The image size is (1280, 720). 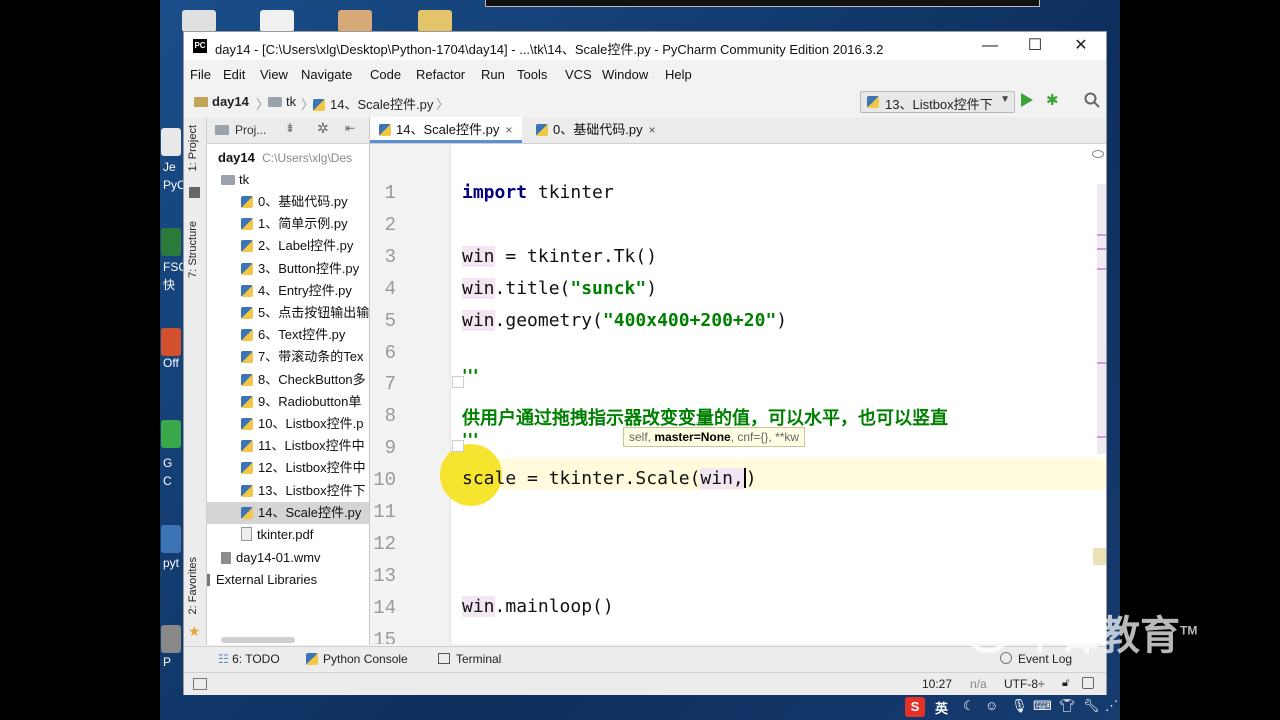 What do you see at coordinates (297, 246) in the screenshot?
I see `tree-item-file: 2、Label控件.py` at bounding box center [297, 246].